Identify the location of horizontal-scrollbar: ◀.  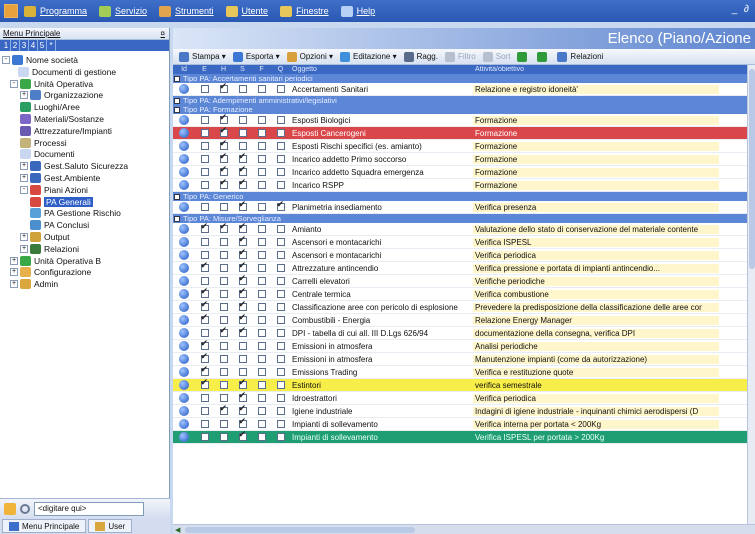
(464, 529).